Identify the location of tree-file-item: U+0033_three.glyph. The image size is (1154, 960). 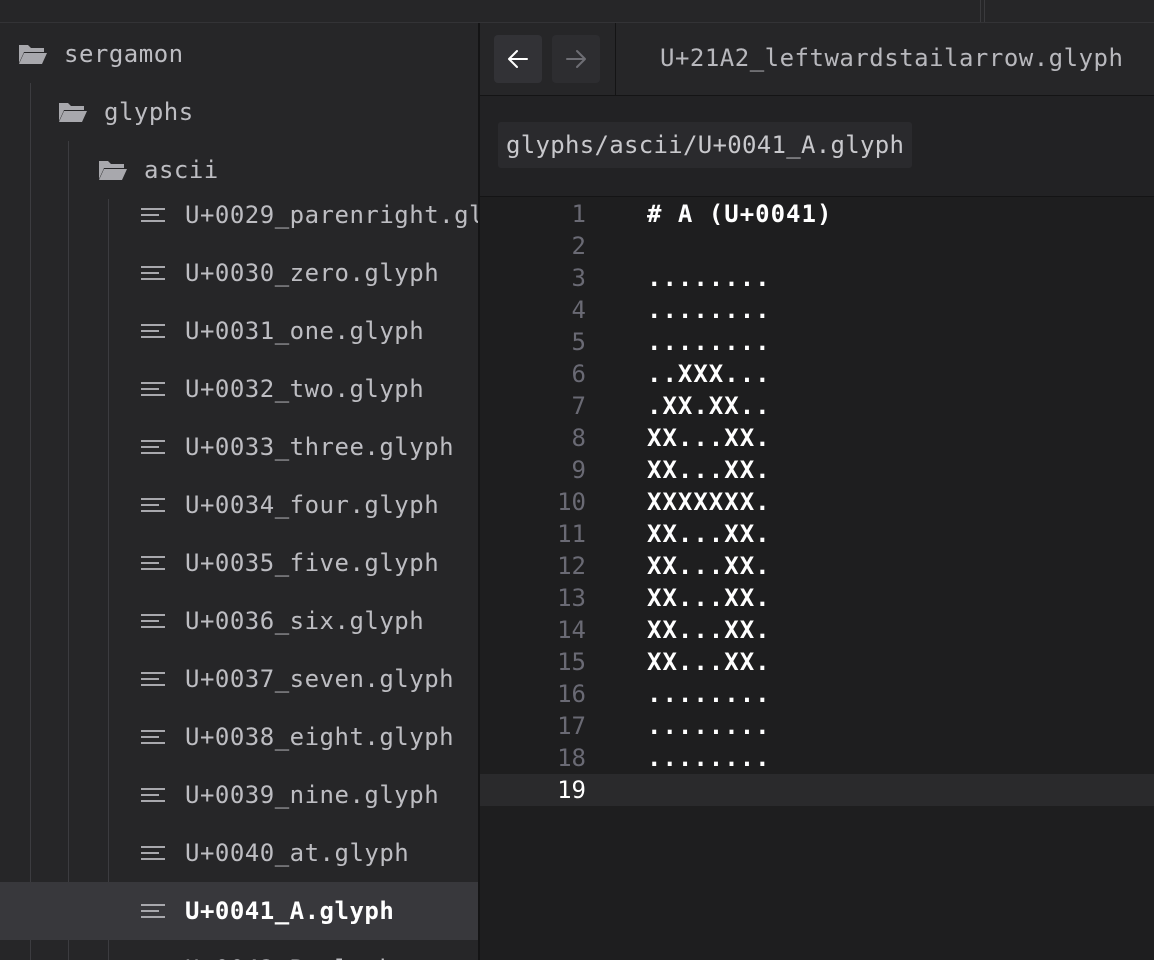
(239, 447).